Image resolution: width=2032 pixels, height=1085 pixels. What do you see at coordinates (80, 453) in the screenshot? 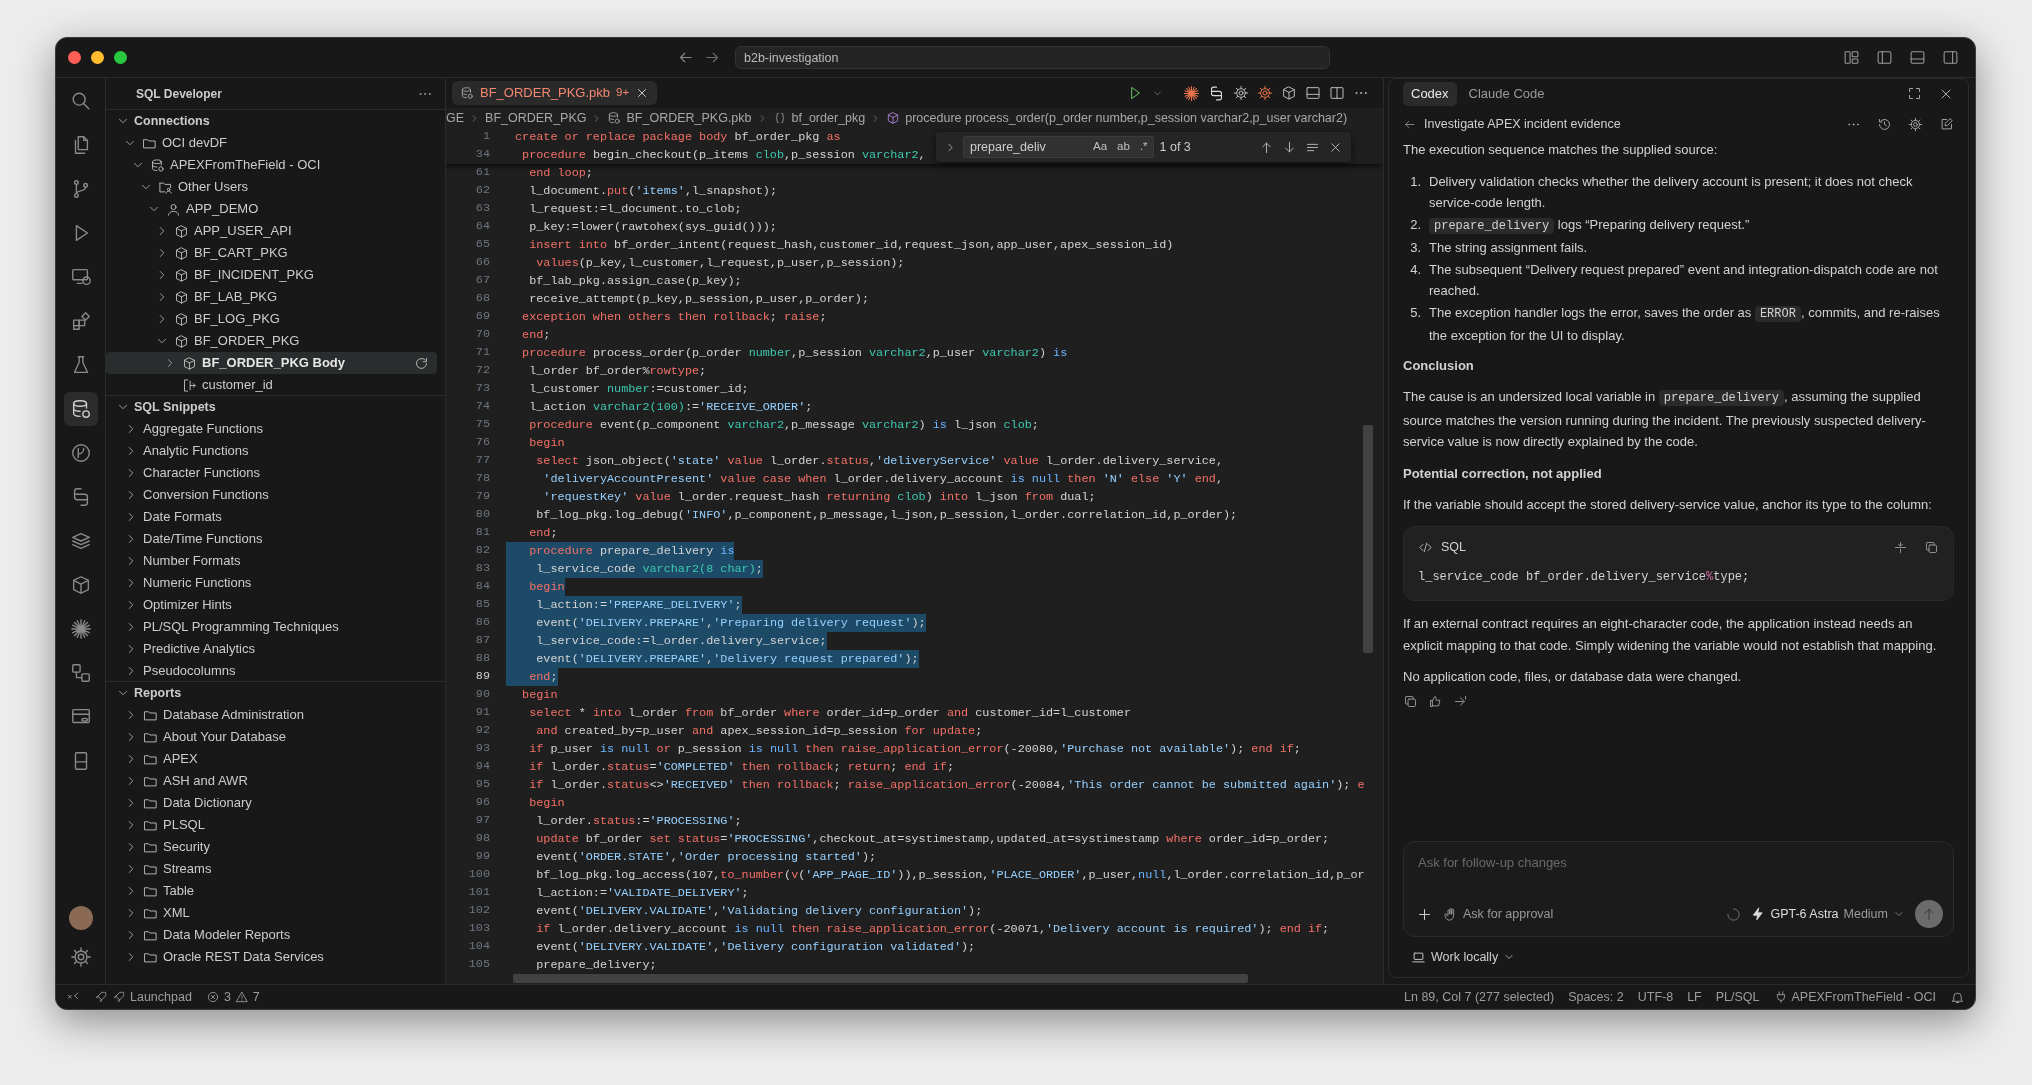
I see `branch-circle-icon` at bounding box center [80, 453].